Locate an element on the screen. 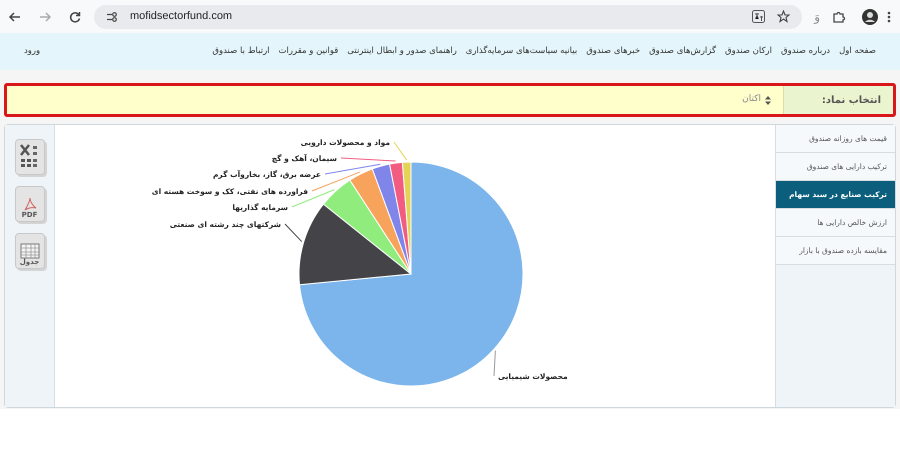 The height and width of the screenshot is (449, 900). site-settings-icon is located at coordinates (112, 16).